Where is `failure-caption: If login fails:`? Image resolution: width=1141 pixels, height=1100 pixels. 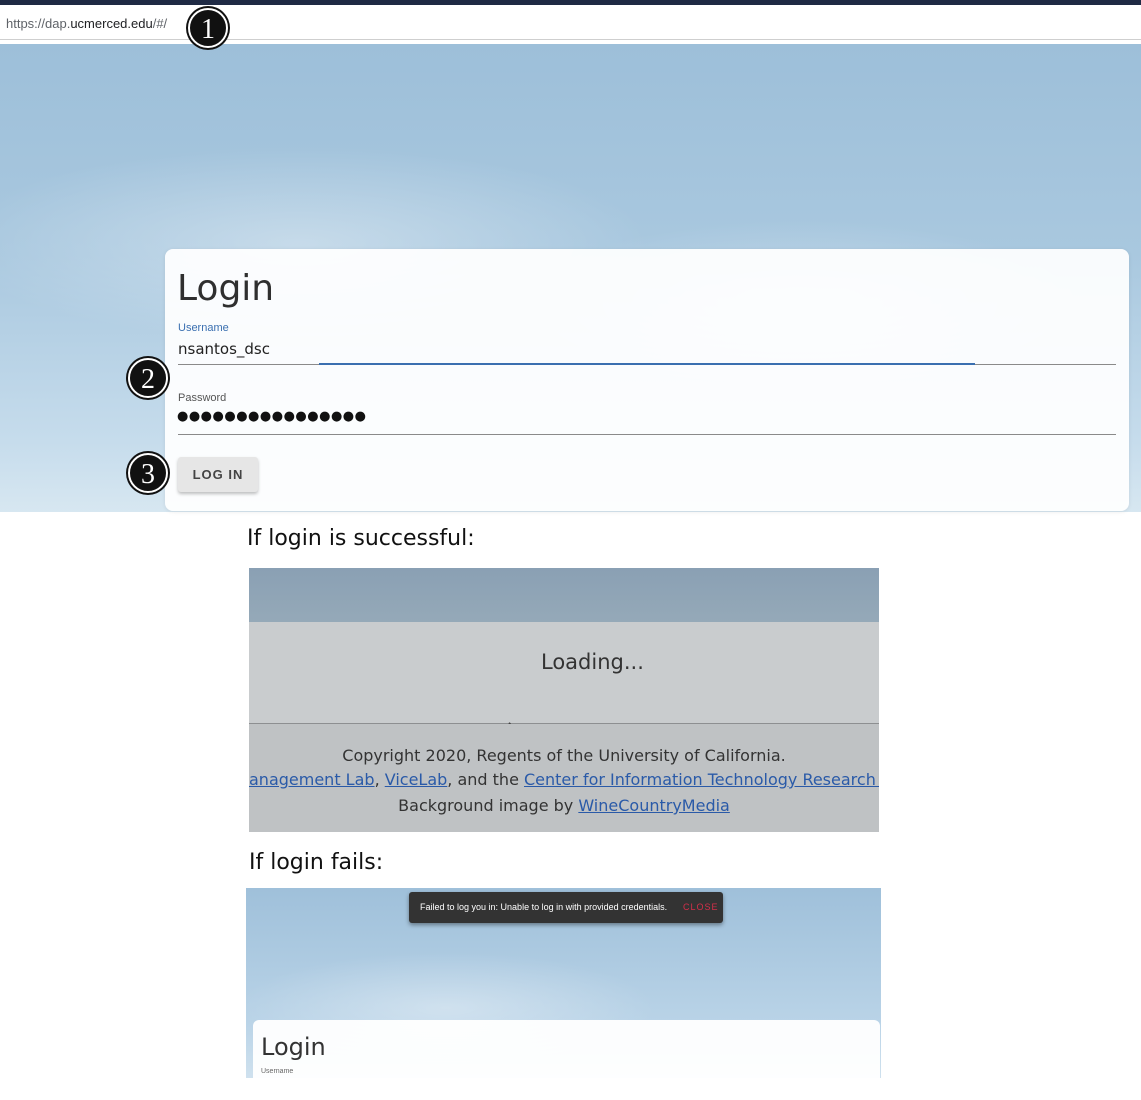
failure-caption: If login fails: is located at coordinates (316, 862).